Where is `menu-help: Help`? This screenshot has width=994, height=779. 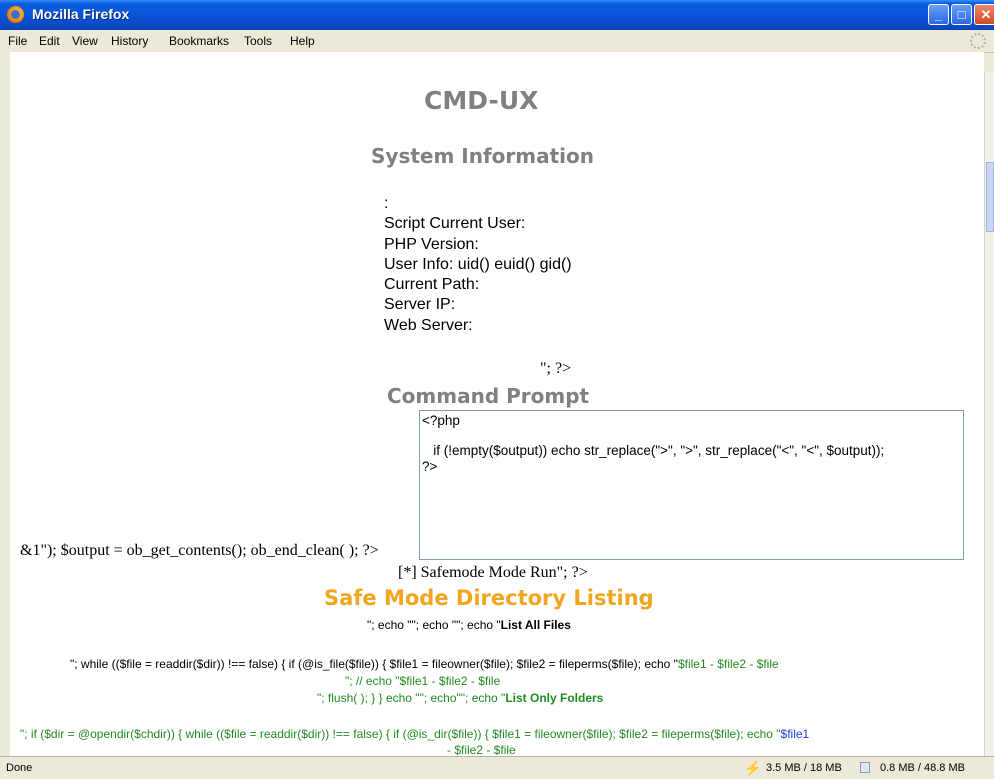 menu-help: Help is located at coordinates (302, 41).